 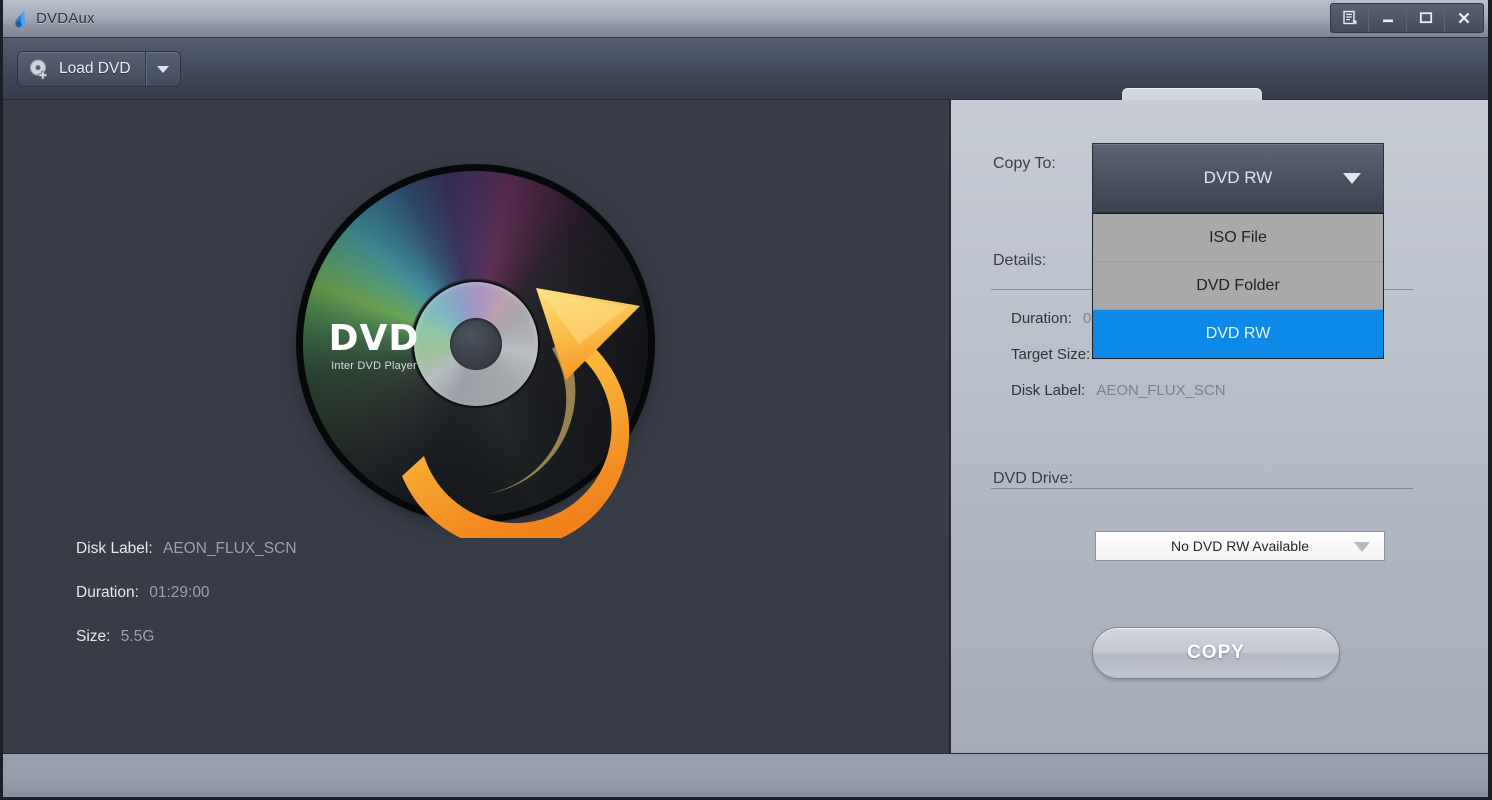 What do you see at coordinates (1051, 354) in the screenshot?
I see `detail-target-size-key: Target Size:` at bounding box center [1051, 354].